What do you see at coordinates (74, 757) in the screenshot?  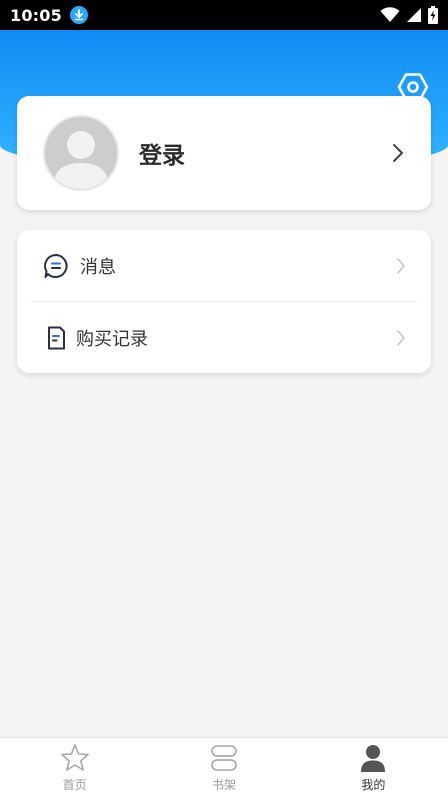 I see `star-icon` at bounding box center [74, 757].